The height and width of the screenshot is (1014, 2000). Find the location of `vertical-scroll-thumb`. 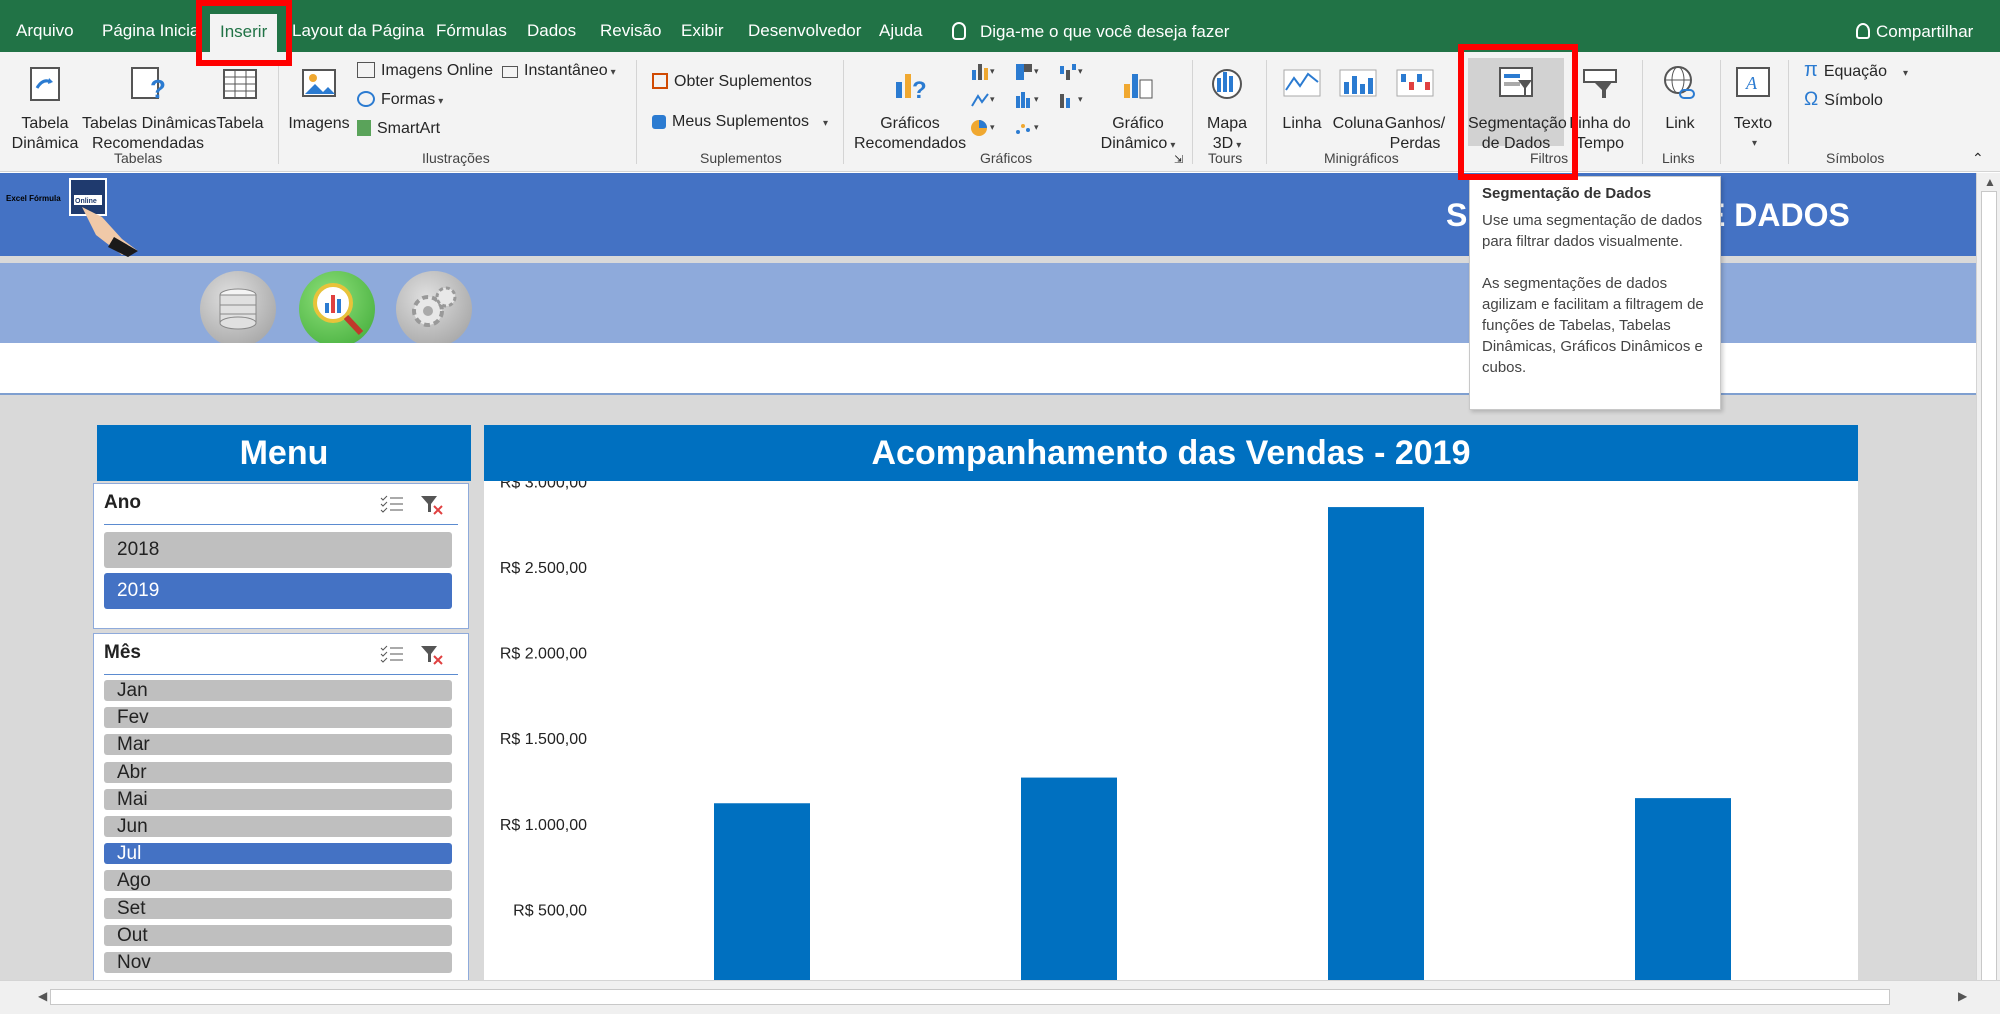

vertical-scroll-thumb is located at coordinates (1989, 601).